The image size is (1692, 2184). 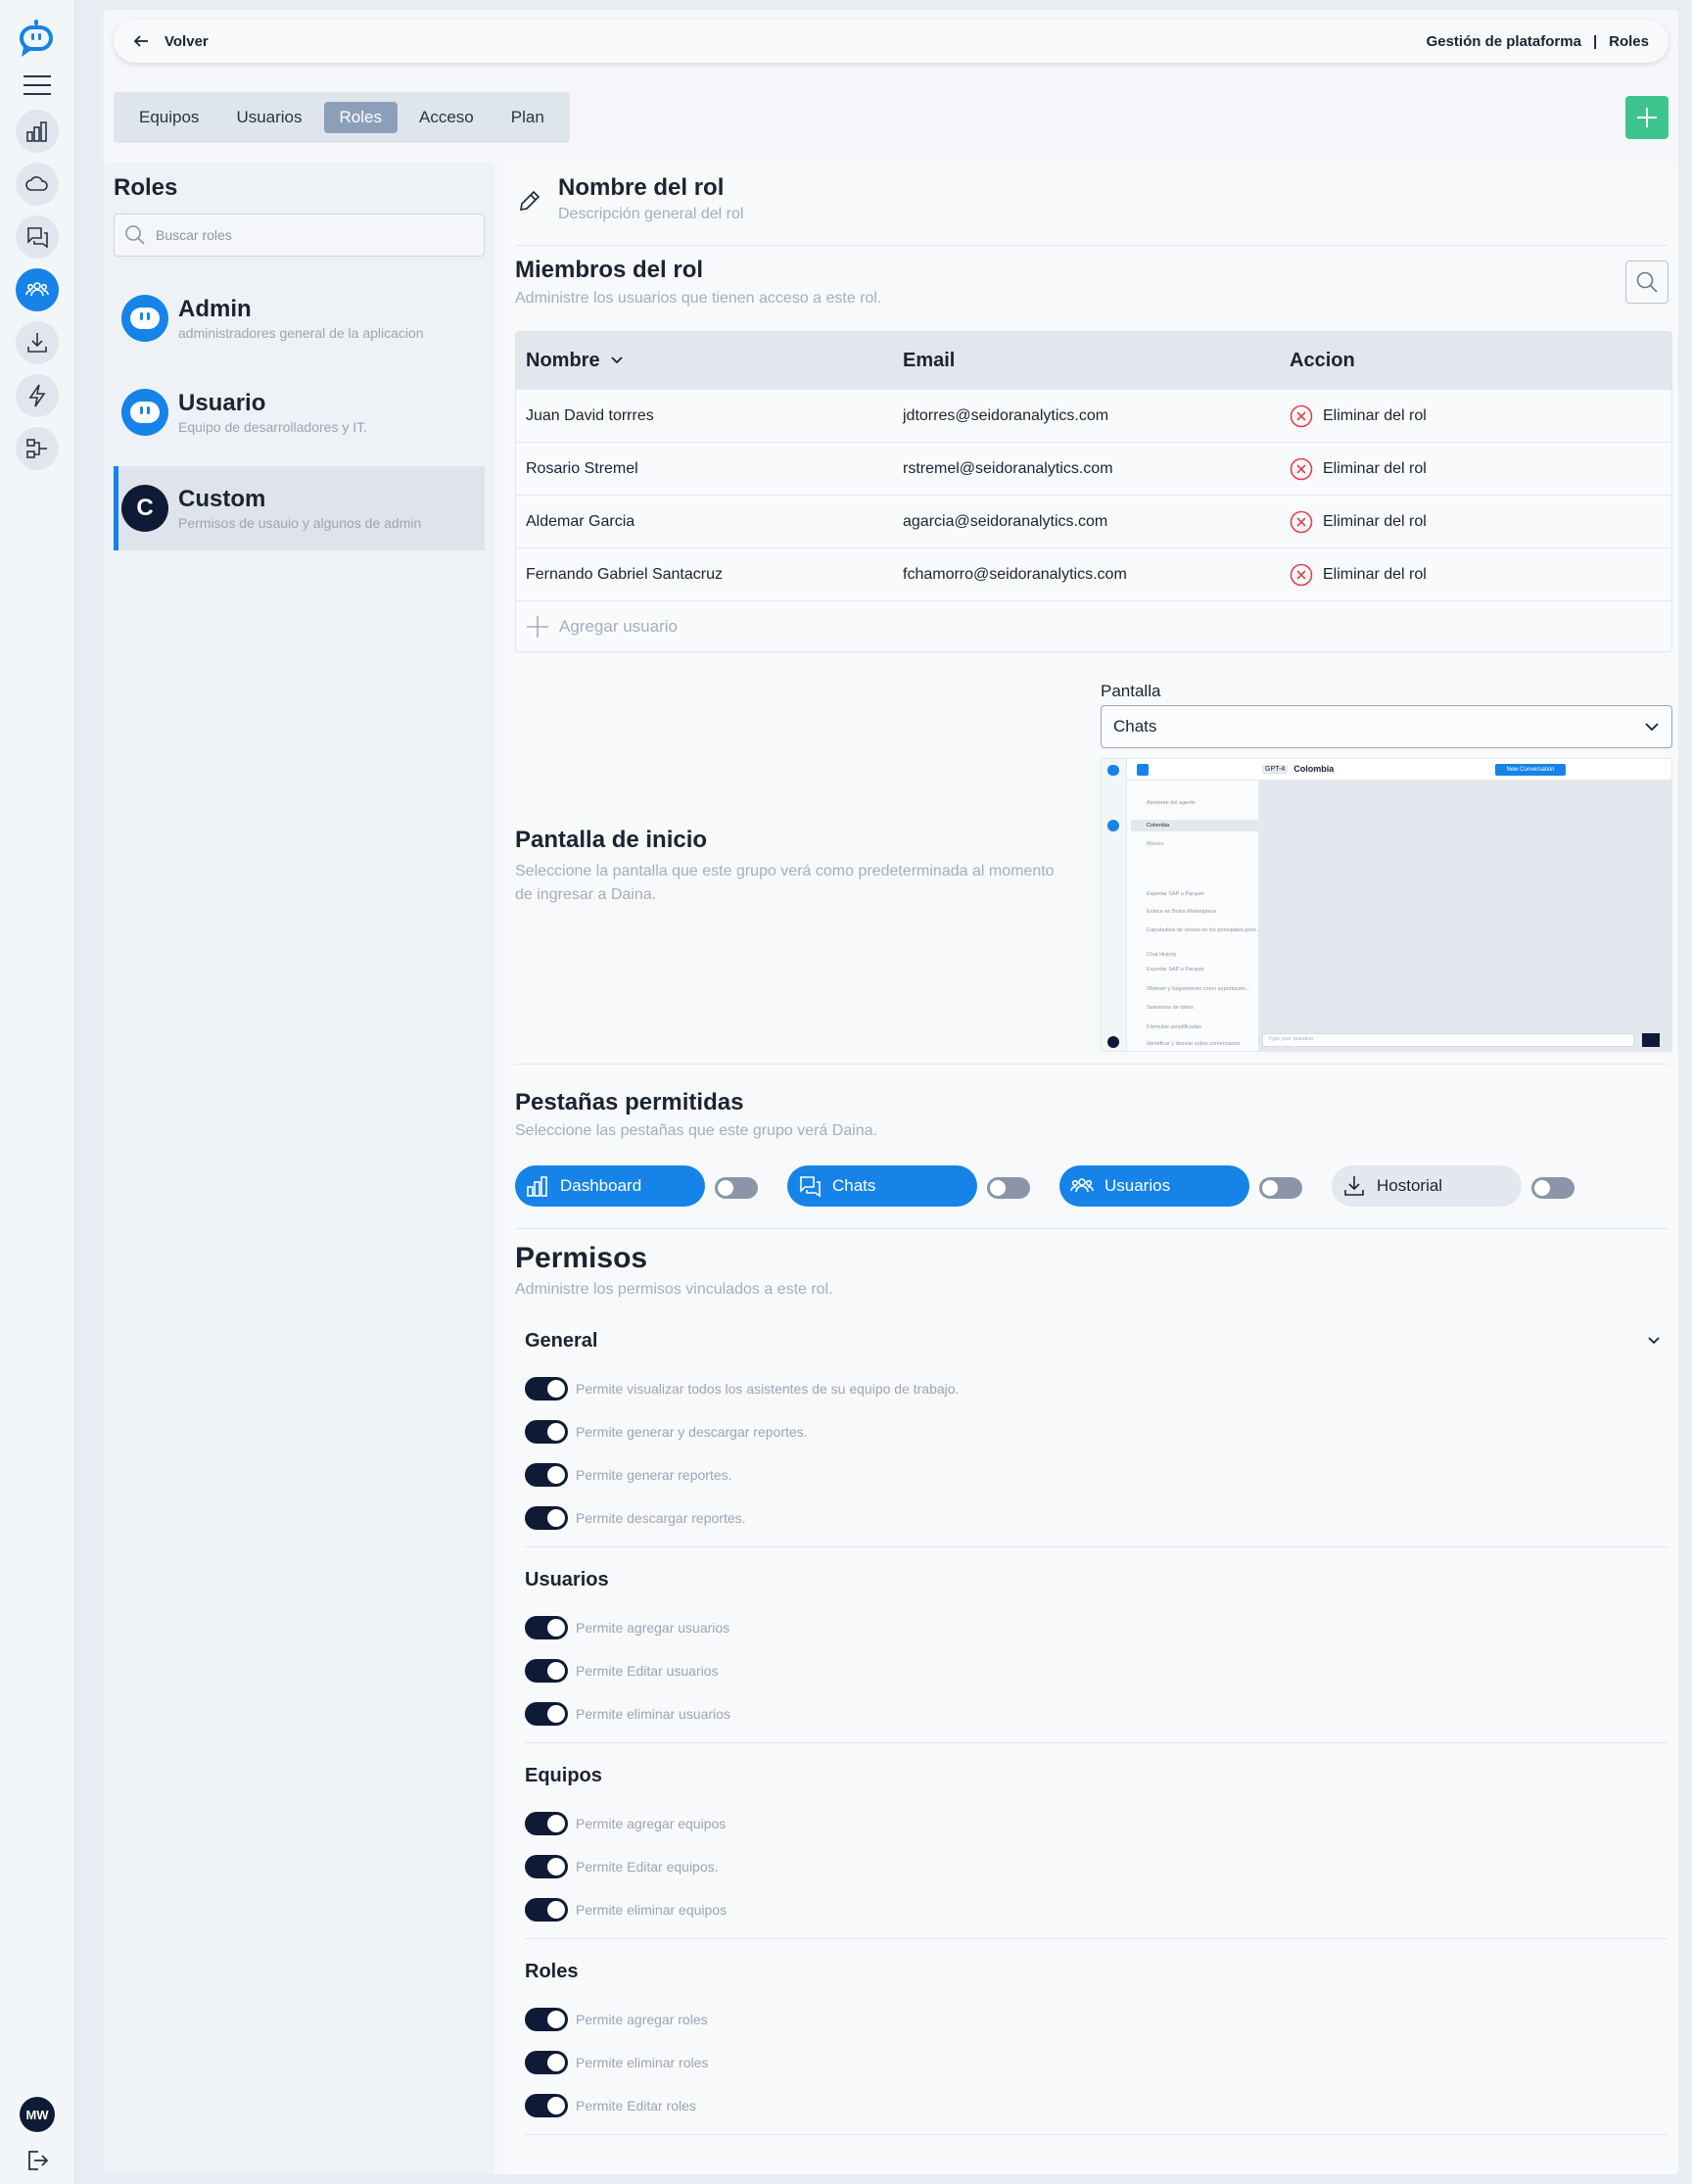 What do you see at coordinates (609, 270) in the screenshot?
I see `members-title: Miembros del rol` at bounding box center [609, 270].